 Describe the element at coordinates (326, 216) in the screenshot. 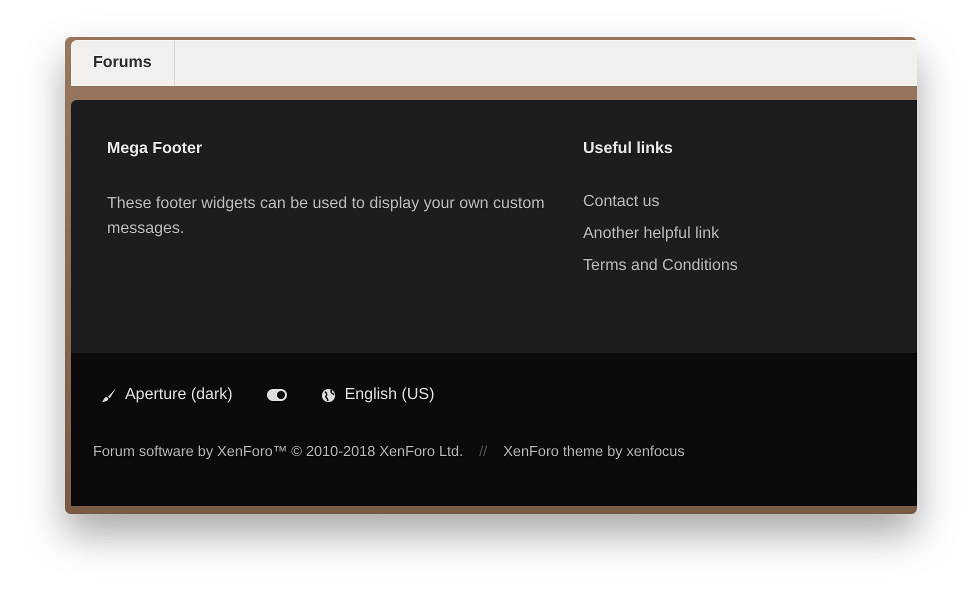

I see `widget-text: These footer widgets can be used to display your own custom messages.` at that location.